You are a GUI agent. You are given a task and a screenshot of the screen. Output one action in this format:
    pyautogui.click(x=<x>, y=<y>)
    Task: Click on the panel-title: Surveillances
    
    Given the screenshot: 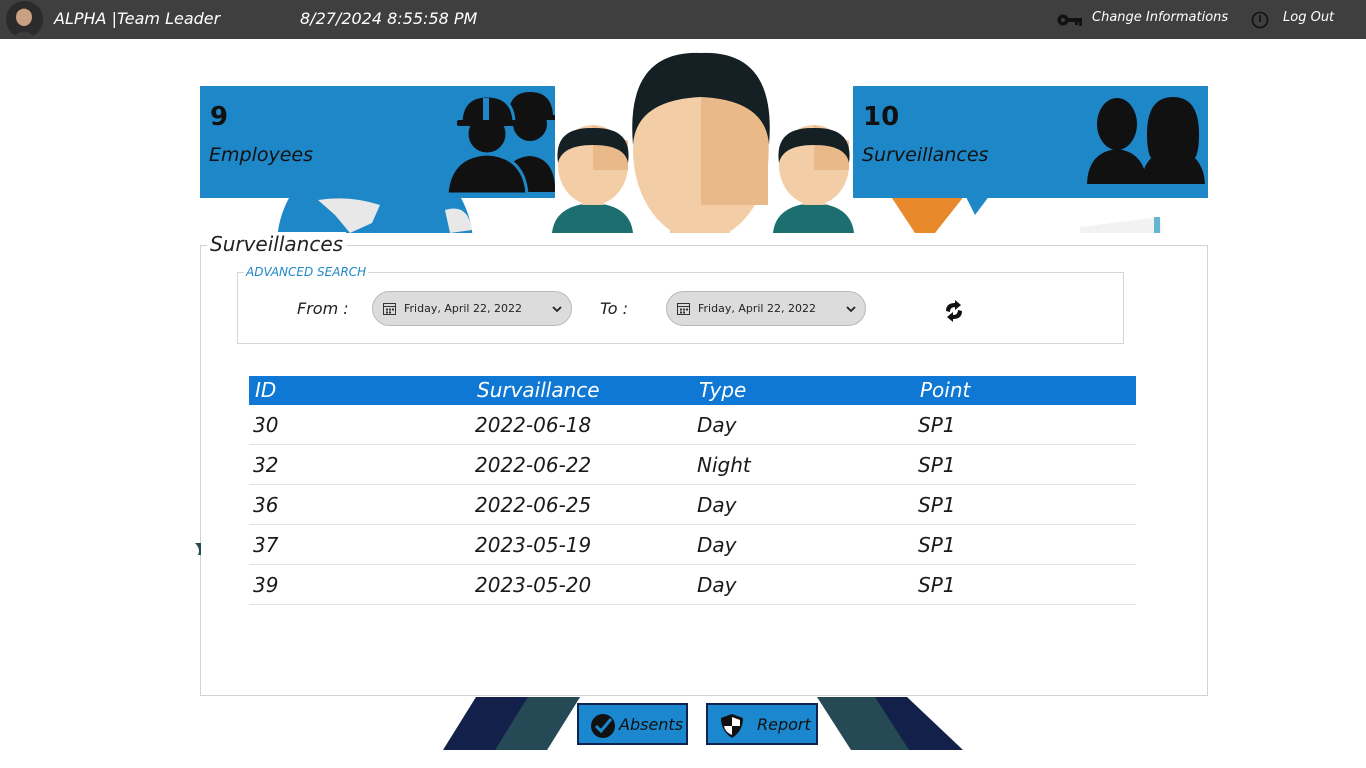 What is the action you would take?
    pyautogui.click(x=277, y=244)
    